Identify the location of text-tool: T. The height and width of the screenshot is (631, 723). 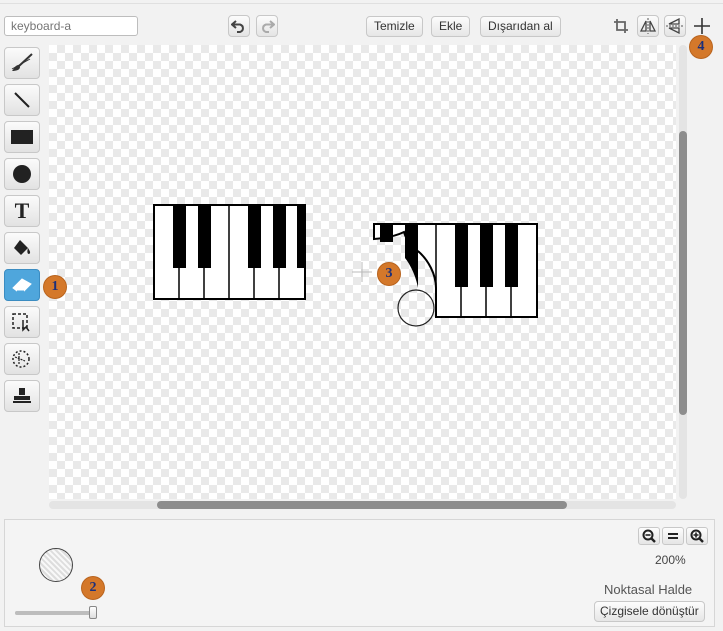
(22, 211).